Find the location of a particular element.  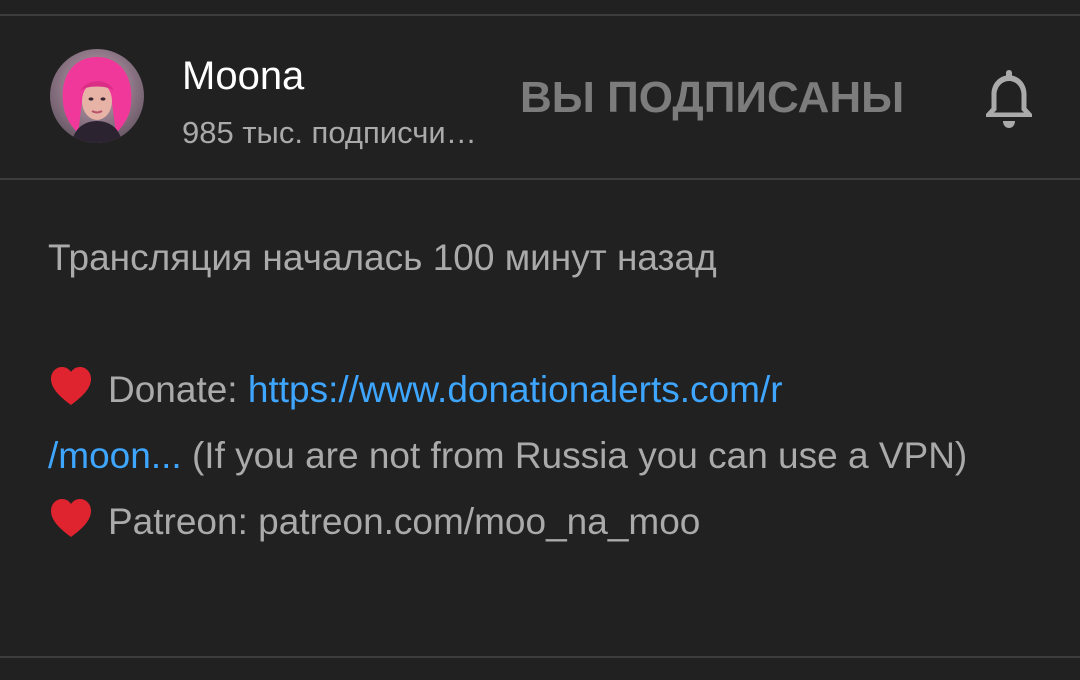

patreon-label: Patreon: is located at coordinates (183, 521).